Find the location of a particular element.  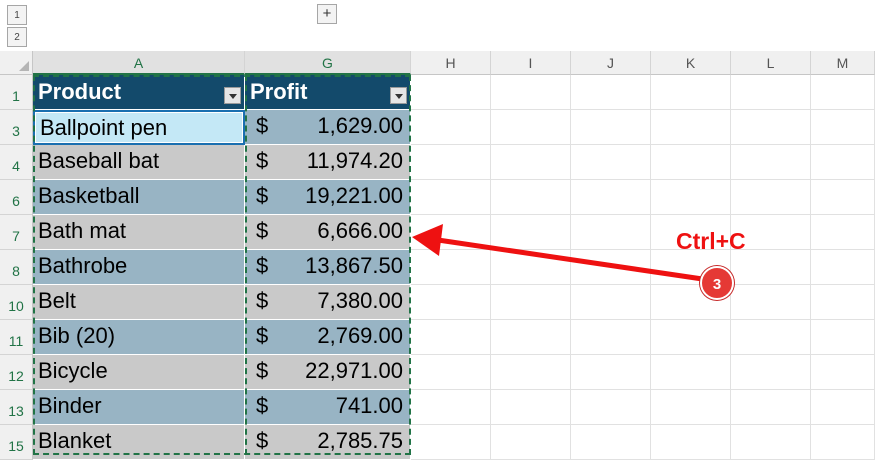

shortcut-label: Ctrl+C is located at coordinates (711, 241).